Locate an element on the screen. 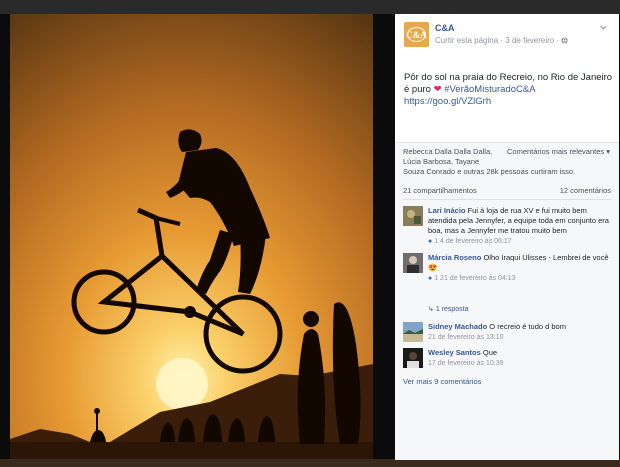 The height and width of the screenshot is (467, 620). view-more-comments-link: Ver mais 9 comentários is located at coordinates (442, 381).